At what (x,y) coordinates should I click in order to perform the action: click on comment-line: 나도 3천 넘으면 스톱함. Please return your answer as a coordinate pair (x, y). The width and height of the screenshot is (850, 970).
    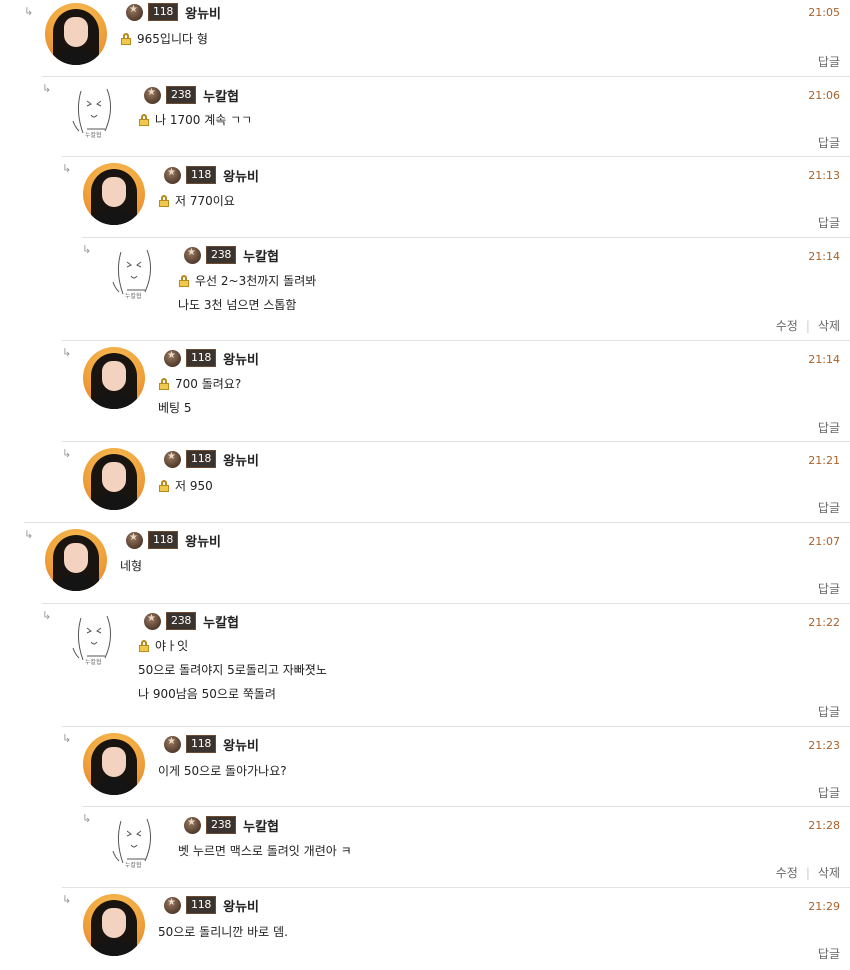
    Looking at the image, I should click on (237, 305).